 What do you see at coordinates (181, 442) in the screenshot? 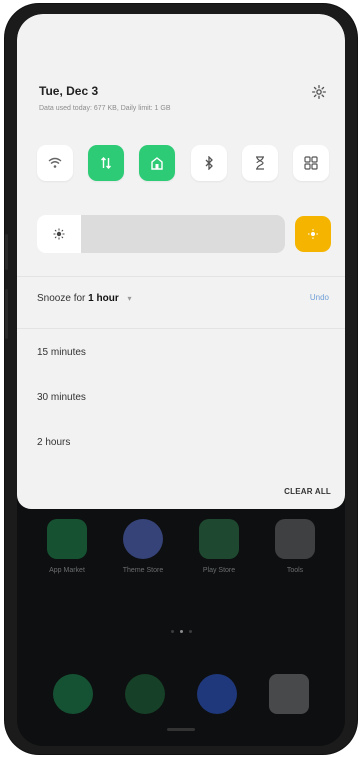
I see `snooze-option: 2 hours` at bounding box center [181, 442].